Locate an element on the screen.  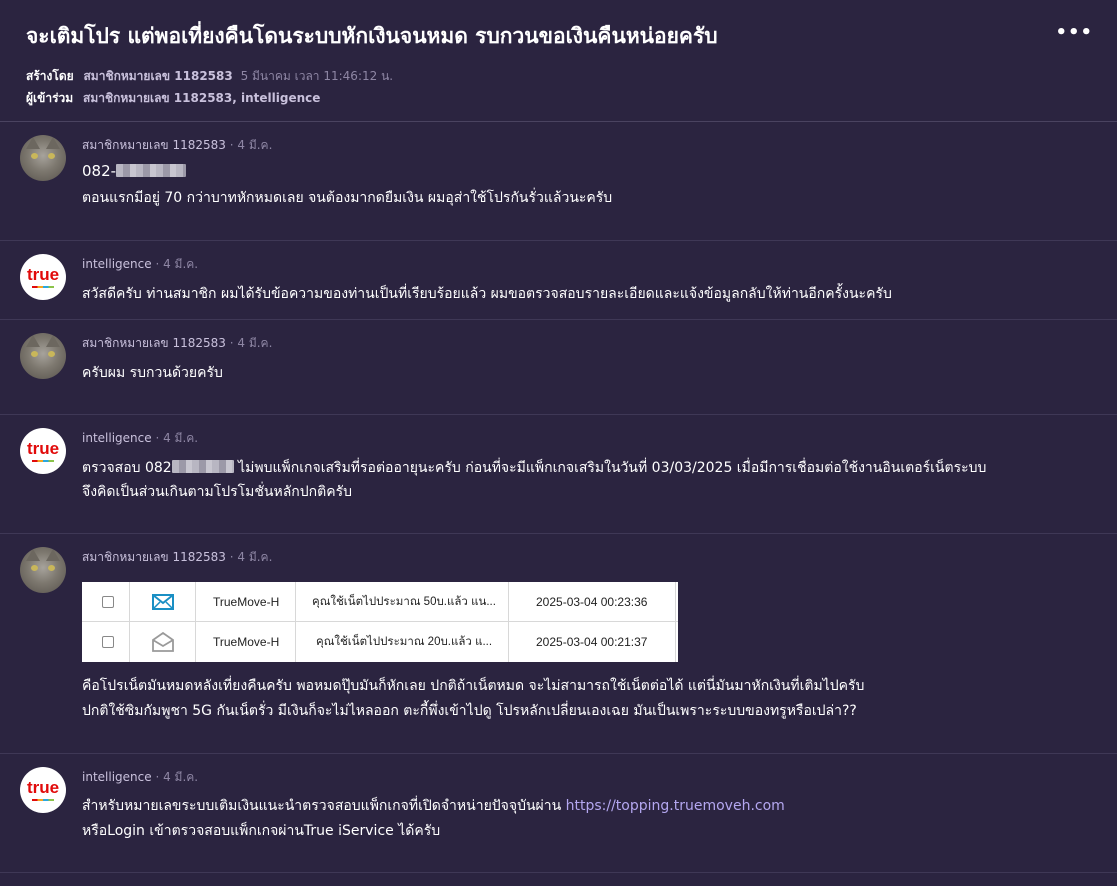
more-options-icon: ••• is located at coordinates (1074, 32).